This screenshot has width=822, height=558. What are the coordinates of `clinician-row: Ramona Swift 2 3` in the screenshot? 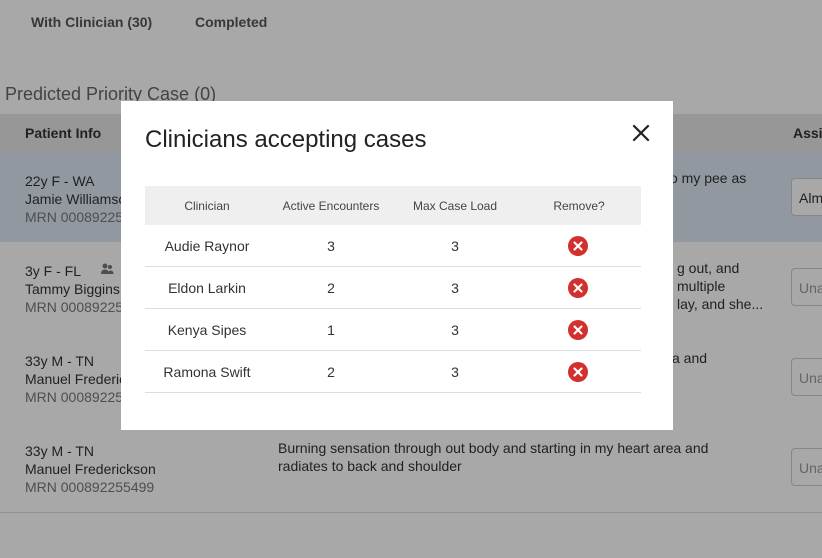 It's located at (393, 372).